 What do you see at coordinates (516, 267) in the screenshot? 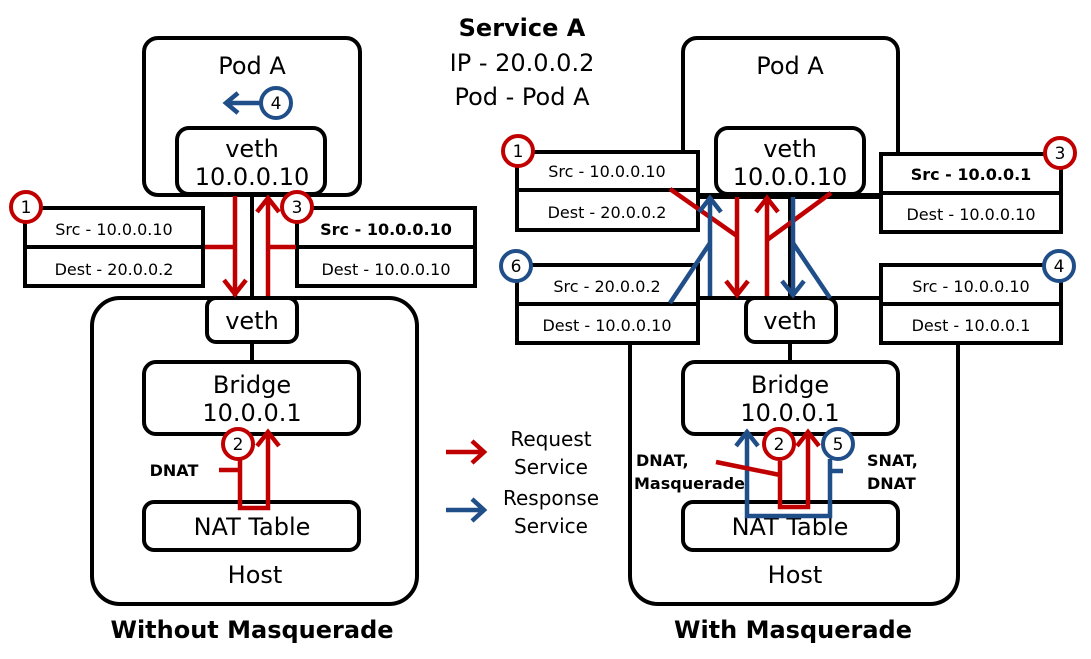
I see `step-6-number: 6` at bounding box center [516, 267].